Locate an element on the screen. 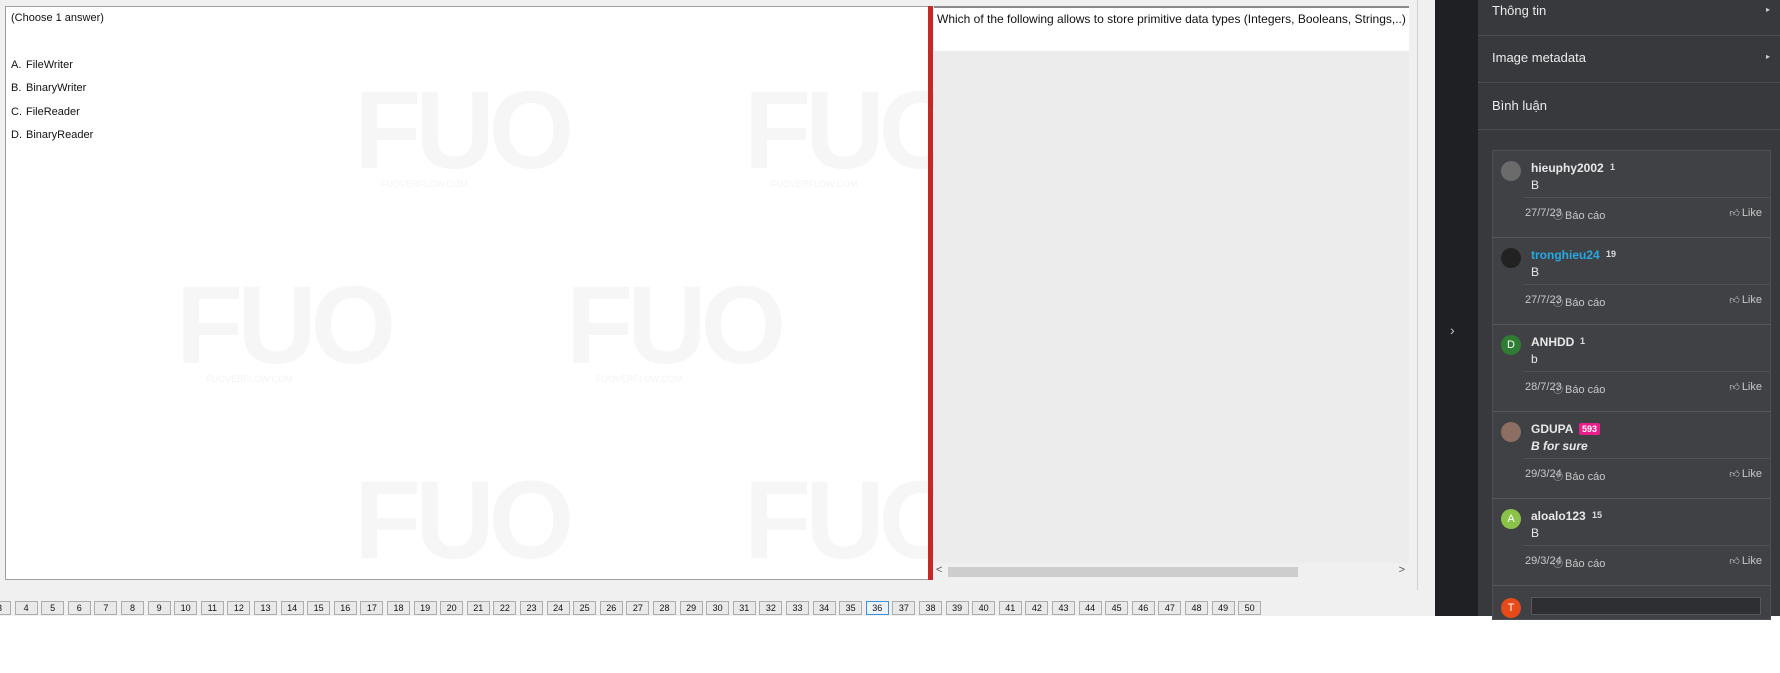  page-button: 36 is located at coordinates (877, 608).